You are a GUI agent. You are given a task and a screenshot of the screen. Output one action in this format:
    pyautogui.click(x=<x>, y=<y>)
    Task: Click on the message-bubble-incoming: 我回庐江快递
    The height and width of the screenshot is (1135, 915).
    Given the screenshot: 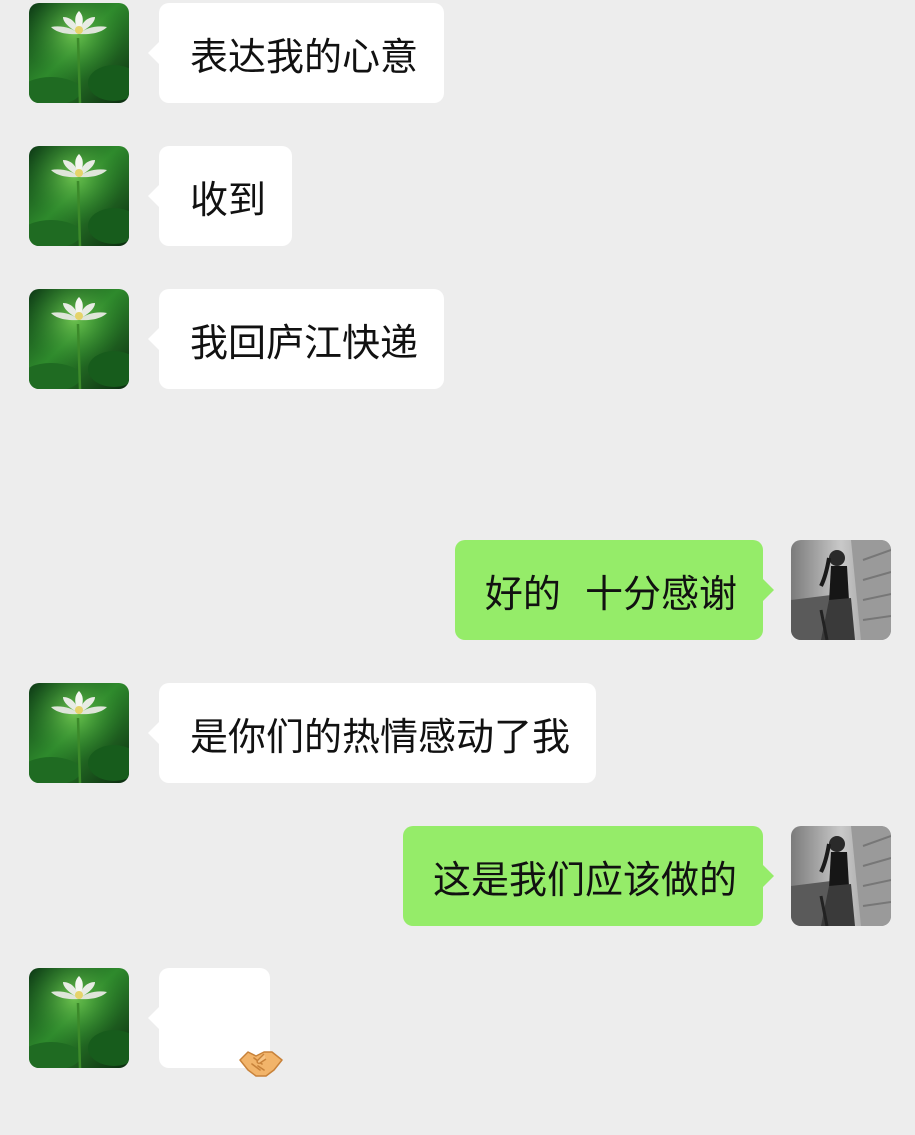 What is the action you would take?
    pyautogui.click(x=296, y=339)
    